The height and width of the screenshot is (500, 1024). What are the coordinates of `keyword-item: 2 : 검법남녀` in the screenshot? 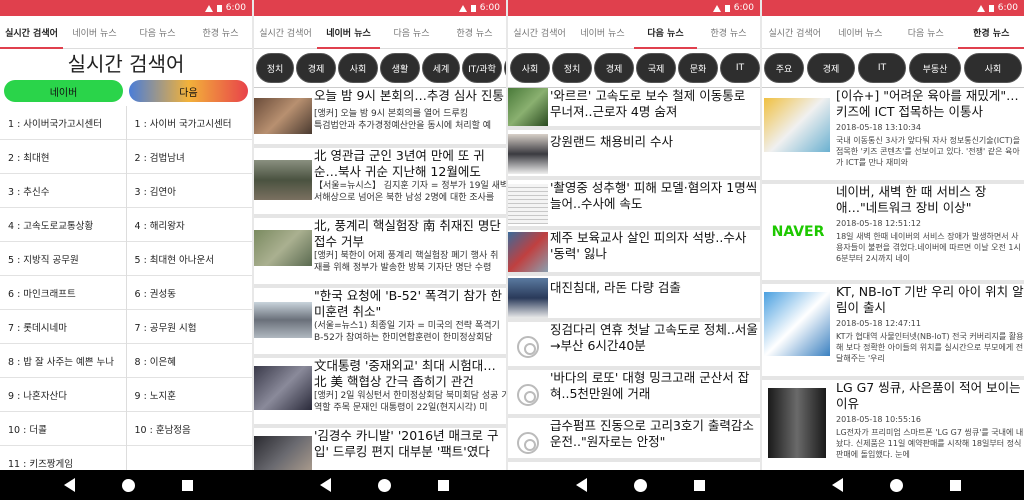 It's located at (189, 157).